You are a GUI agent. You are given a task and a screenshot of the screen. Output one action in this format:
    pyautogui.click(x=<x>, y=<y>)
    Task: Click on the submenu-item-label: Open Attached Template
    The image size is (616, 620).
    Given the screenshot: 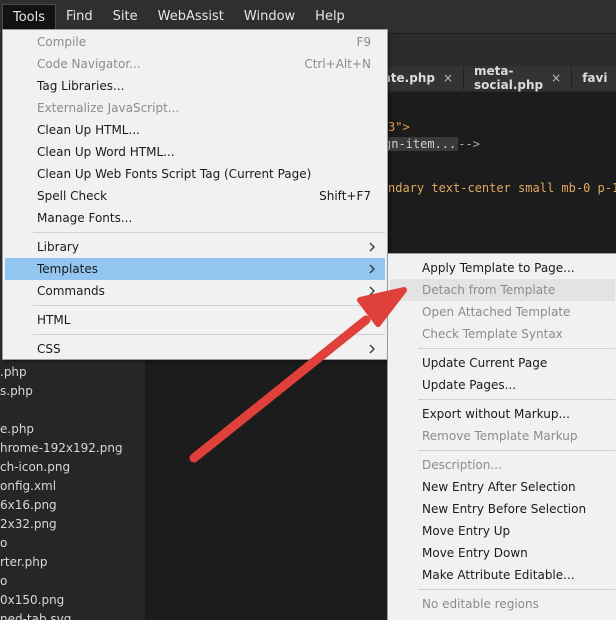 What is the action you would take?
    pyautogui.click(x=496, y=312)
    